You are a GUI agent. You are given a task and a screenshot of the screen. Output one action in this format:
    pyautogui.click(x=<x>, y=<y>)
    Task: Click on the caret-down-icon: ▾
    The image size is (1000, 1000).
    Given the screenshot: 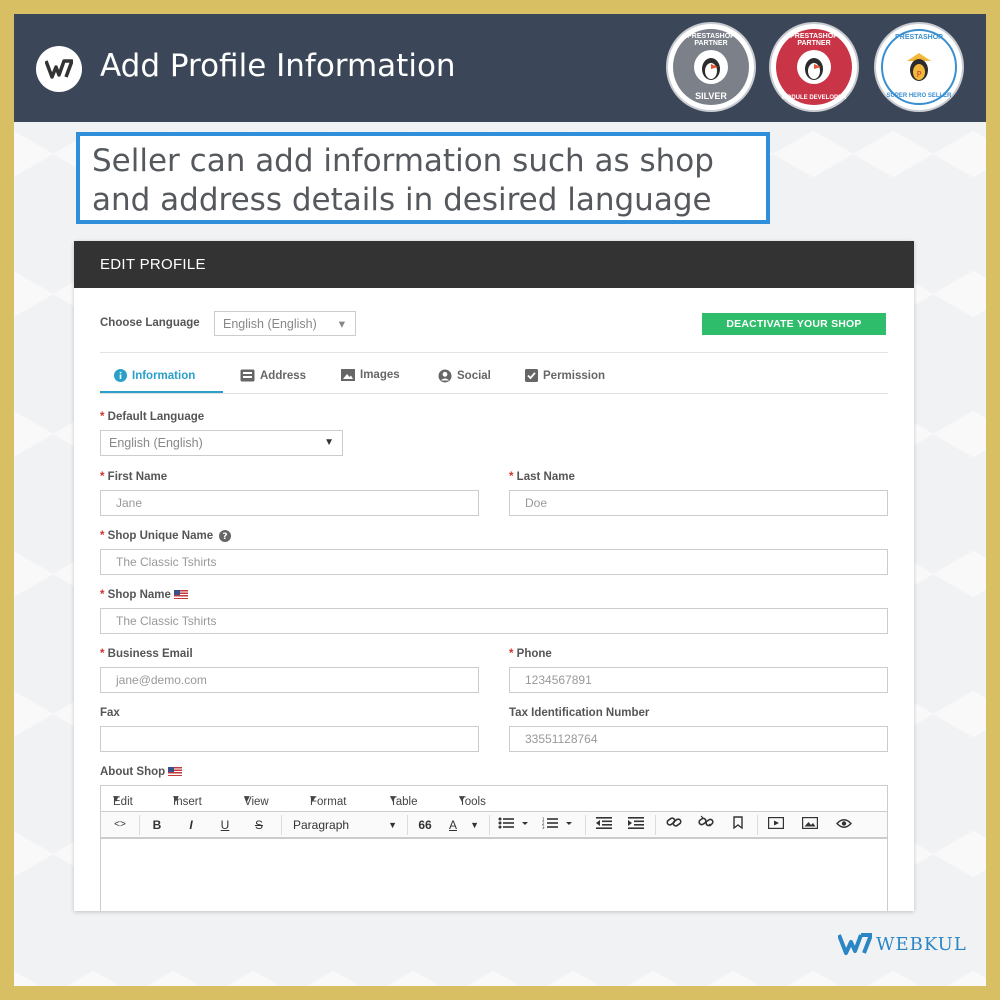 What is the action you would take?
    pyautogui.click(x=341, y=324)
    